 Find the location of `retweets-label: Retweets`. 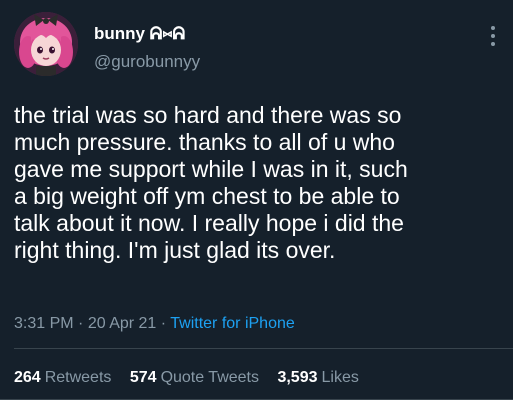

retweets-label: Retweets is located at coordinates (78, 377).